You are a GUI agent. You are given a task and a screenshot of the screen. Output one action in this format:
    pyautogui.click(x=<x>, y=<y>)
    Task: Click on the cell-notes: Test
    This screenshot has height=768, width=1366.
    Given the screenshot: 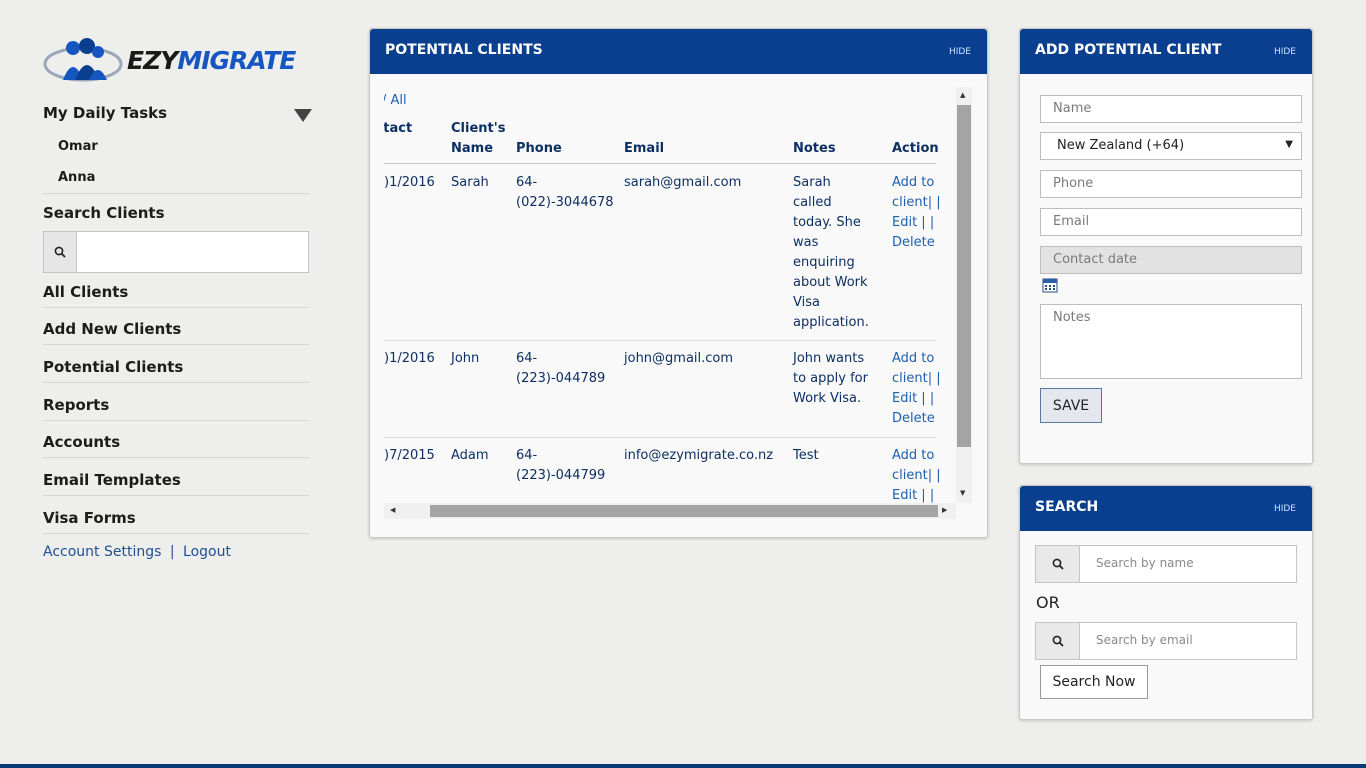 What is the action you would take?
    pyautogui.click(x=806, y=456)
    